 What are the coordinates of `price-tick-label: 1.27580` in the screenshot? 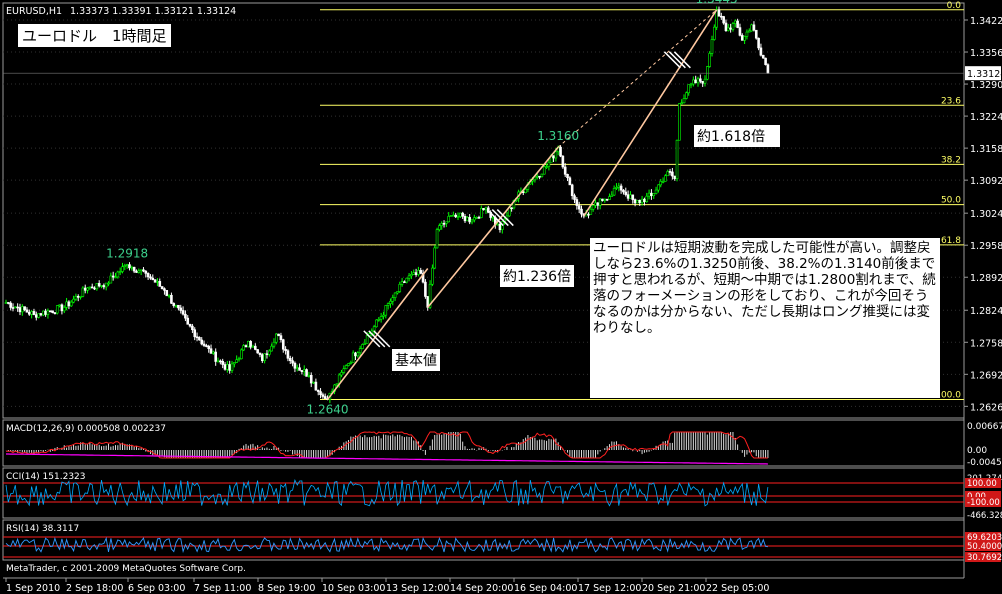 It's located at (986, 343).